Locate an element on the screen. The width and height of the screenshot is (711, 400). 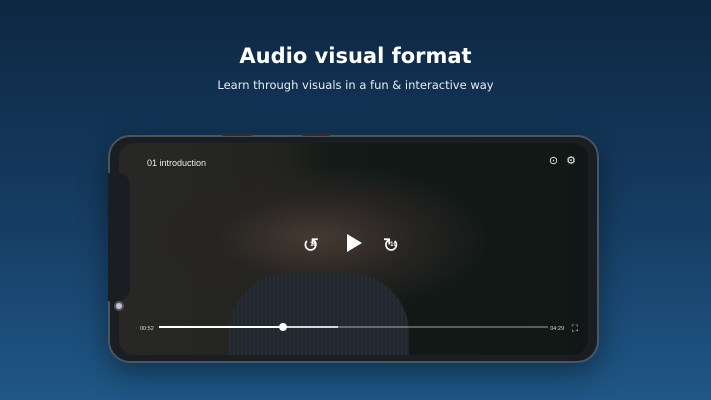
page-title: Audio visual format is located at coordinates (355, 56).